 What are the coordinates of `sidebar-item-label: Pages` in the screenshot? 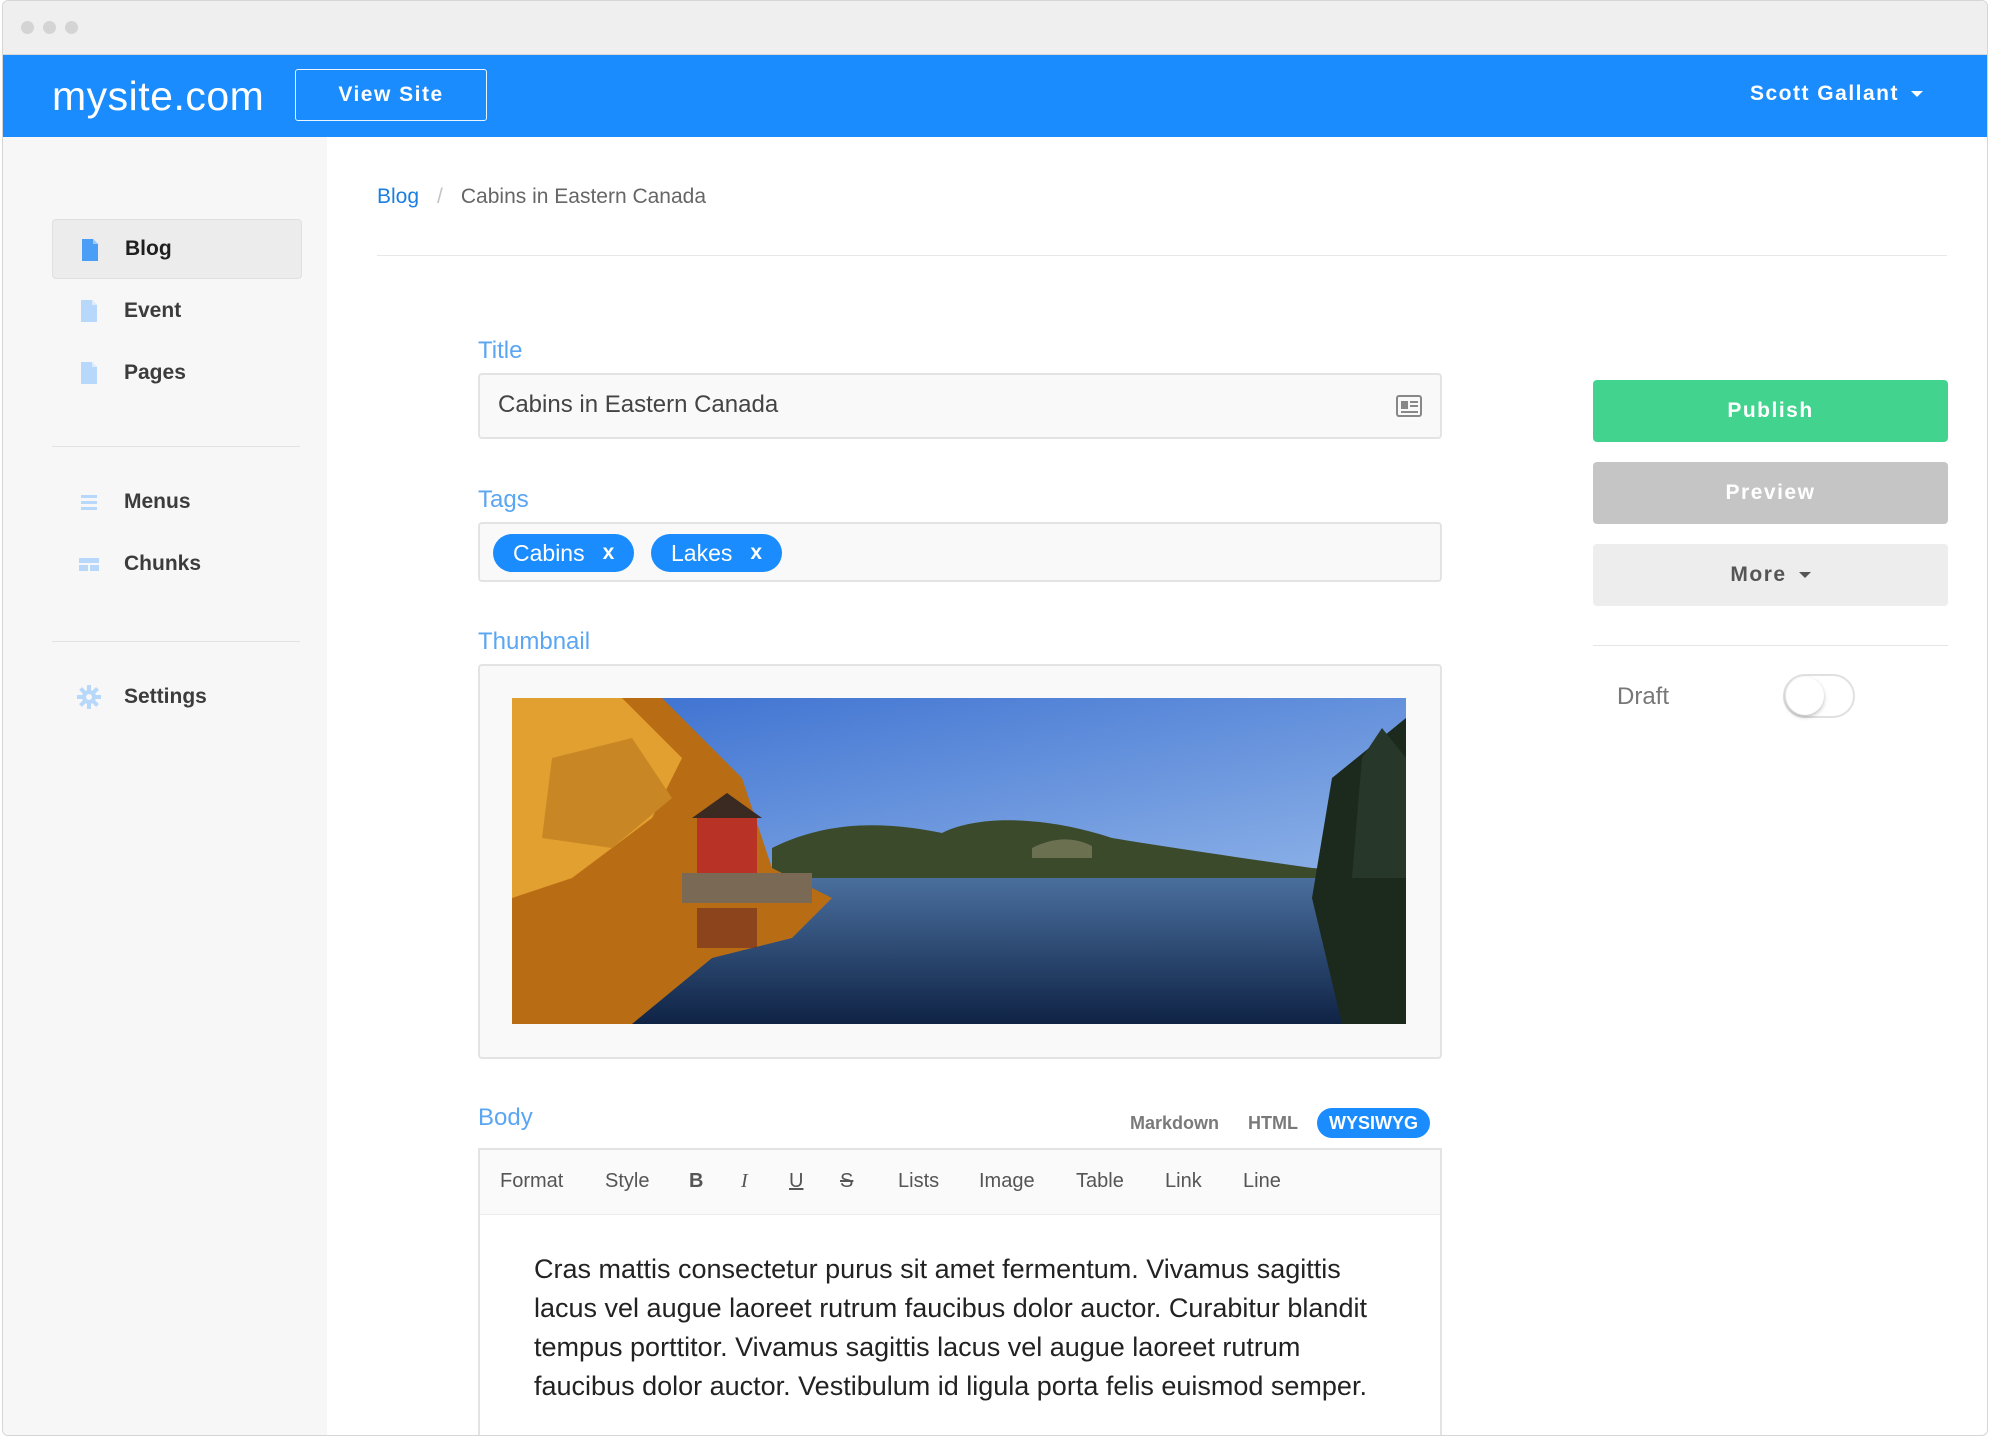 It's located at (155, 372).